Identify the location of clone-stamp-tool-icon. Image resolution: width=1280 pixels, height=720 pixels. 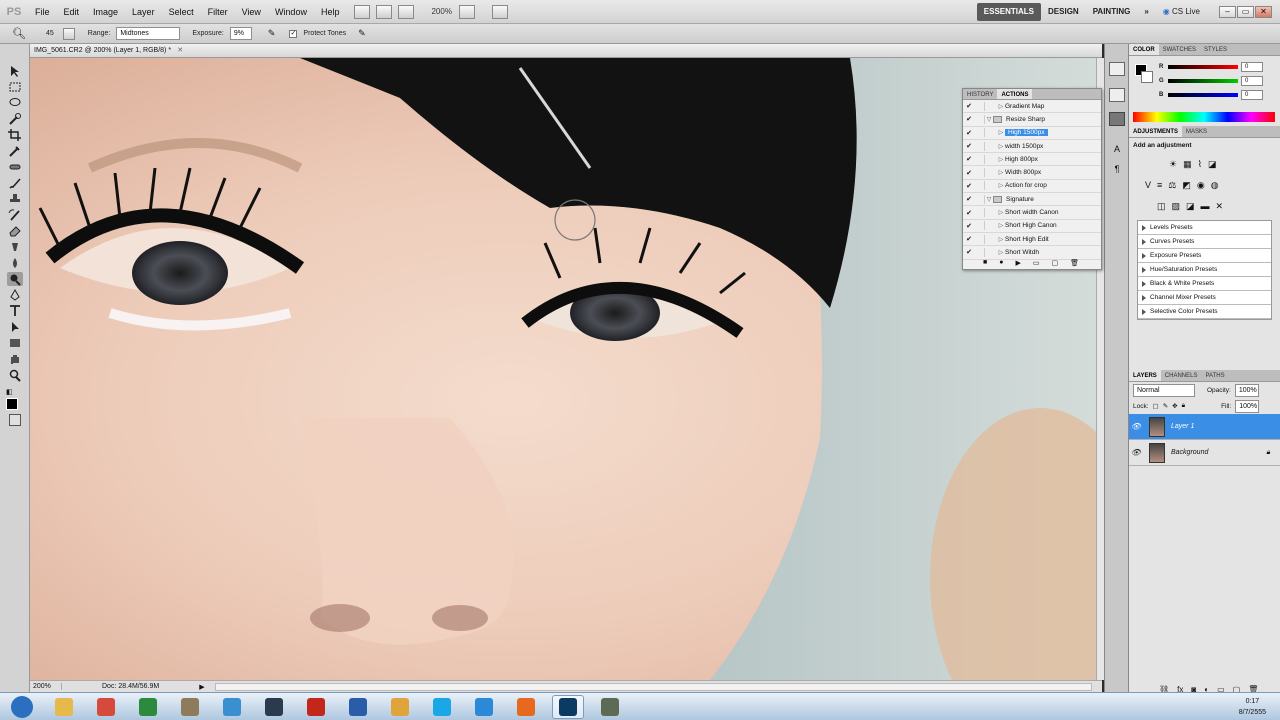
(15, 199).